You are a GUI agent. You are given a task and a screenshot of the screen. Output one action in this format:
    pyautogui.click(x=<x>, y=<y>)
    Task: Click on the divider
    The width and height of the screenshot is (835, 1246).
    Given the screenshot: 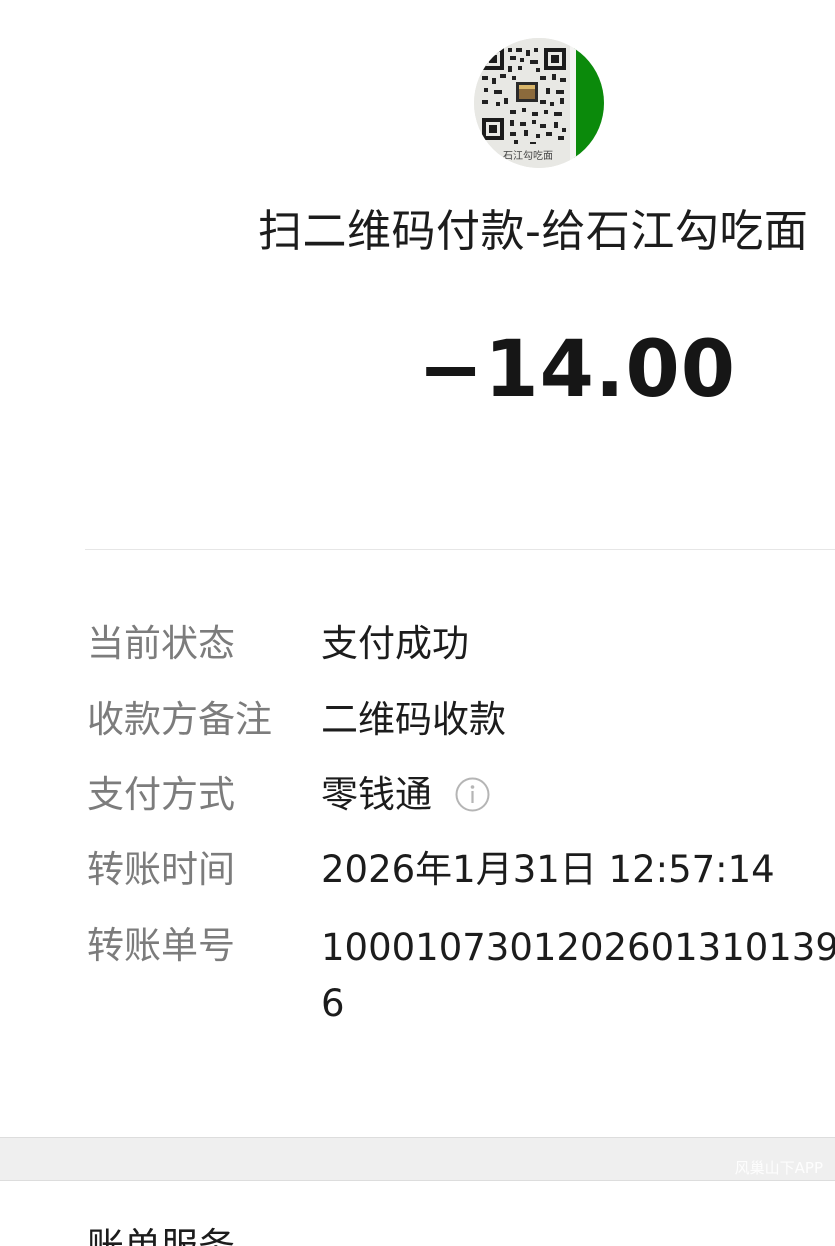 What is the action you would take?
    pyautogui.click(x=460, y=549)
    